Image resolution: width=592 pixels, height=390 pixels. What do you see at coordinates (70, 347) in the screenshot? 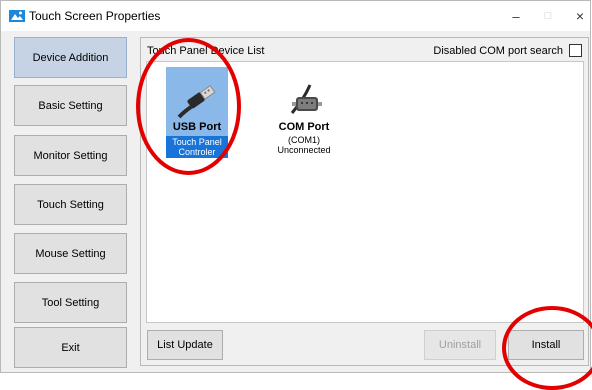
I see `exit-button: Exit` at bounding box center [70, 347].